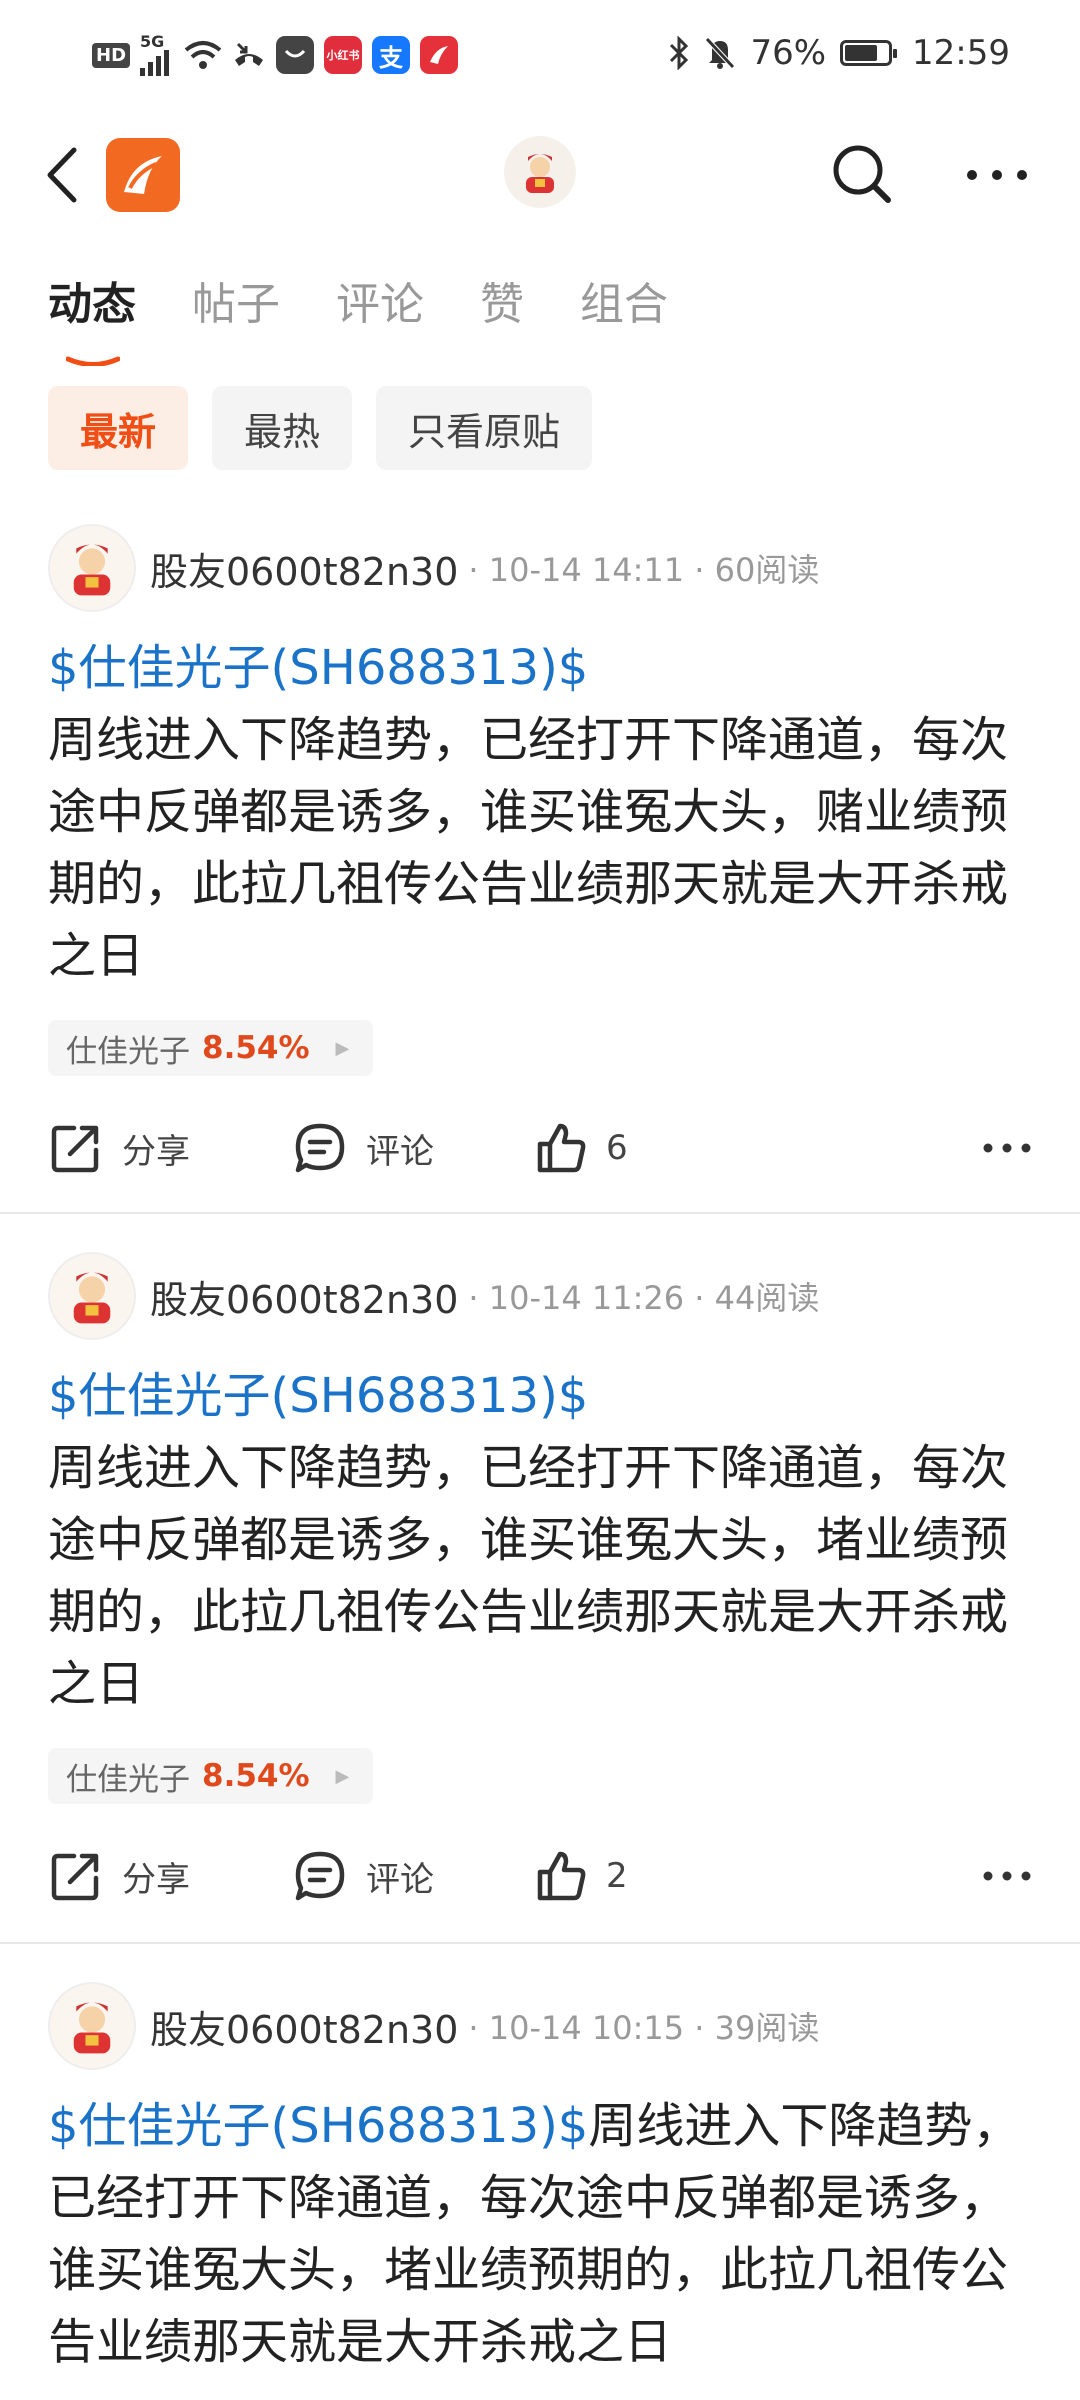 The height and width of the screenshot is (2400, 1080). Describe the element at coordinates (439, 55) in the screenshot. I see `eastmoney-app-icon` at that location.